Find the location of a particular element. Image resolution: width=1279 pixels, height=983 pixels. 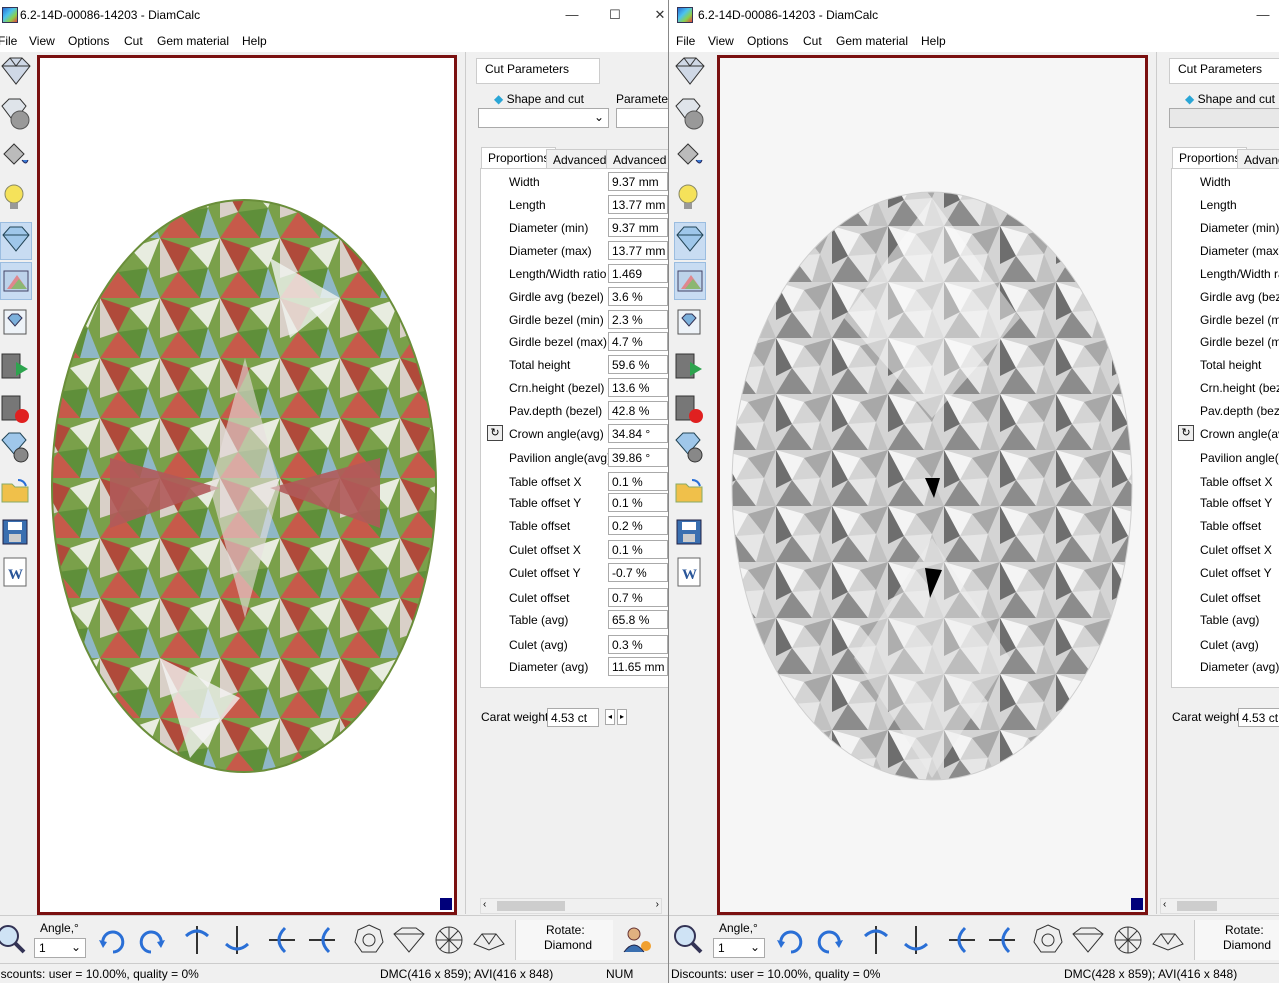

param-value-field: 34.84 ° is located at coordinates (638, 433).